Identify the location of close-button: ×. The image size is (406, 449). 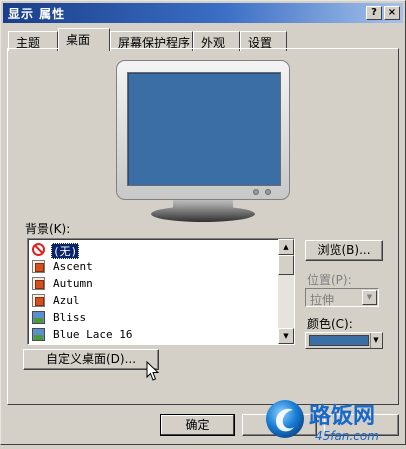
(392, 13).